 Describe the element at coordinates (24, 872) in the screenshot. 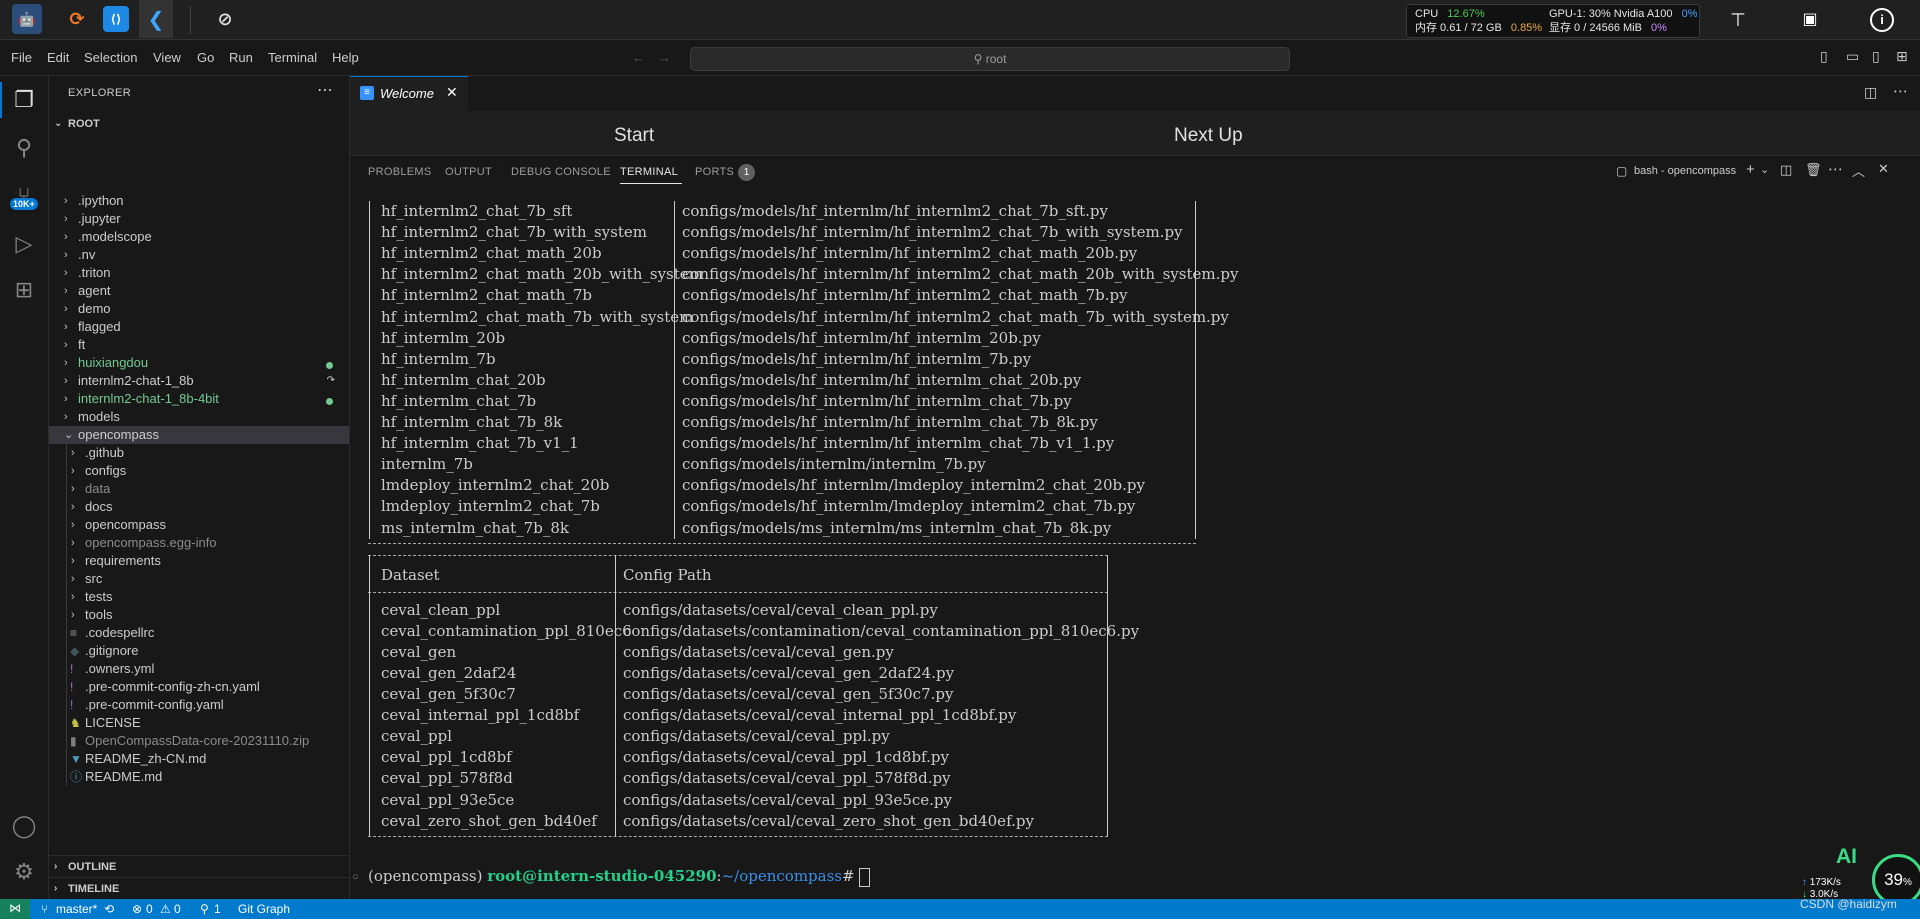

I see `manage-gear-icon: ⚙` at that location.